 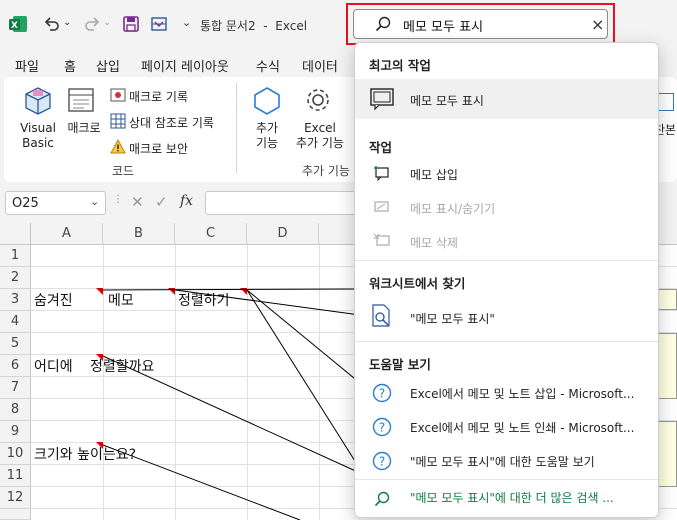 I want to click on more-options-icon: ⋮, so click(x=118, y=199).